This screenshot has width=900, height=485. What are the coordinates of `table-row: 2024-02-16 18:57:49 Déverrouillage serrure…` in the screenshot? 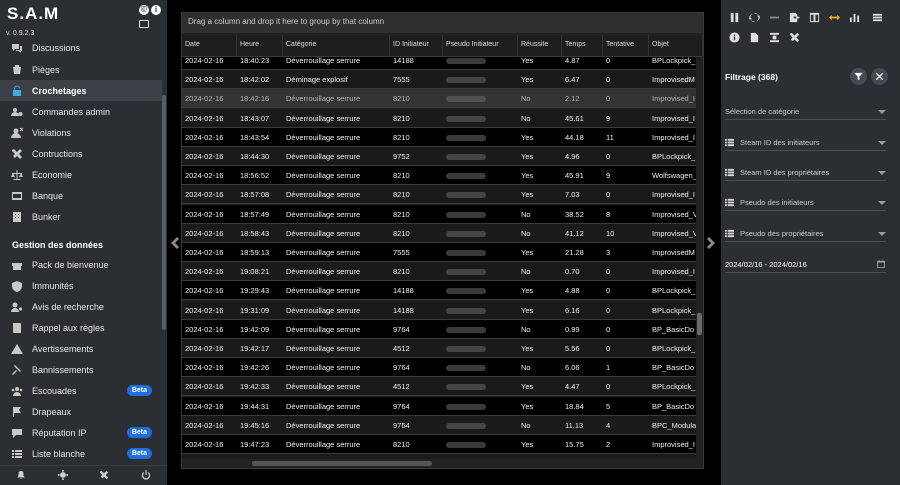 It's located at (439, 214).